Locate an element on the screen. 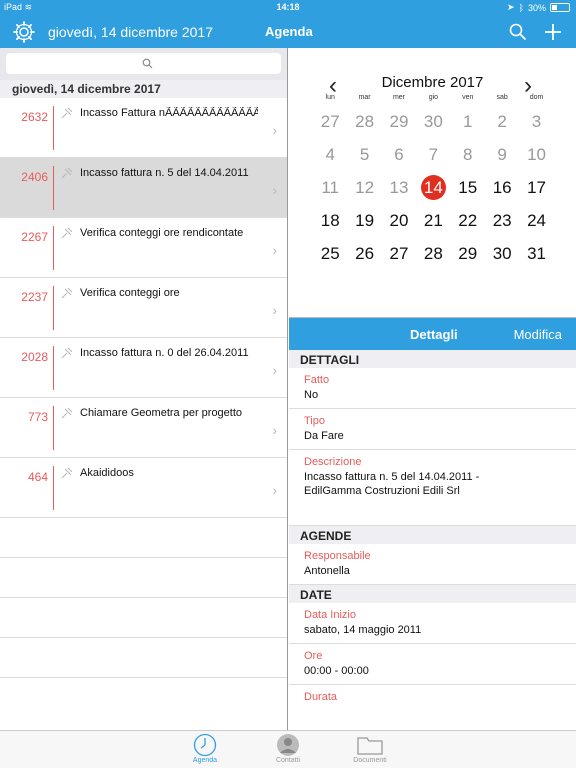 The height and width of the screenshot is (768, 576). field-value: Da Fare is located at coordinates (324, 436).